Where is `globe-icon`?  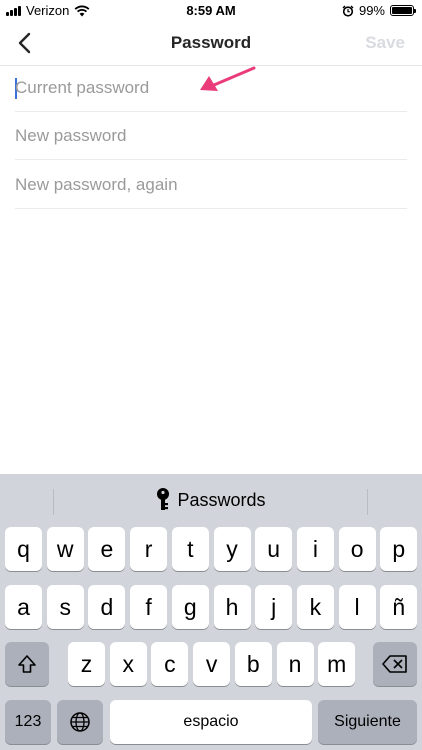 globe-icon is located at coordinates (80, 722).